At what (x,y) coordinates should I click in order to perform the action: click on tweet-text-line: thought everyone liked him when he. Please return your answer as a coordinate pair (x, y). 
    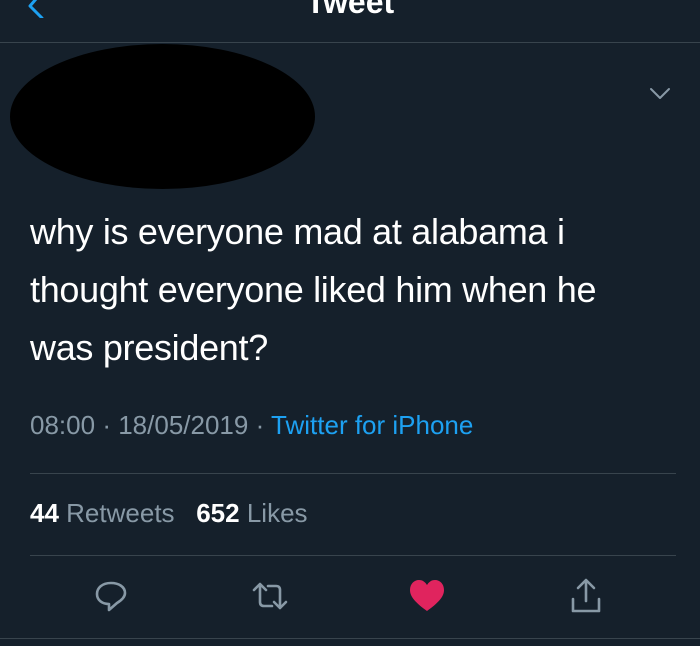
    Looking at the image, I should click on (313, 289).